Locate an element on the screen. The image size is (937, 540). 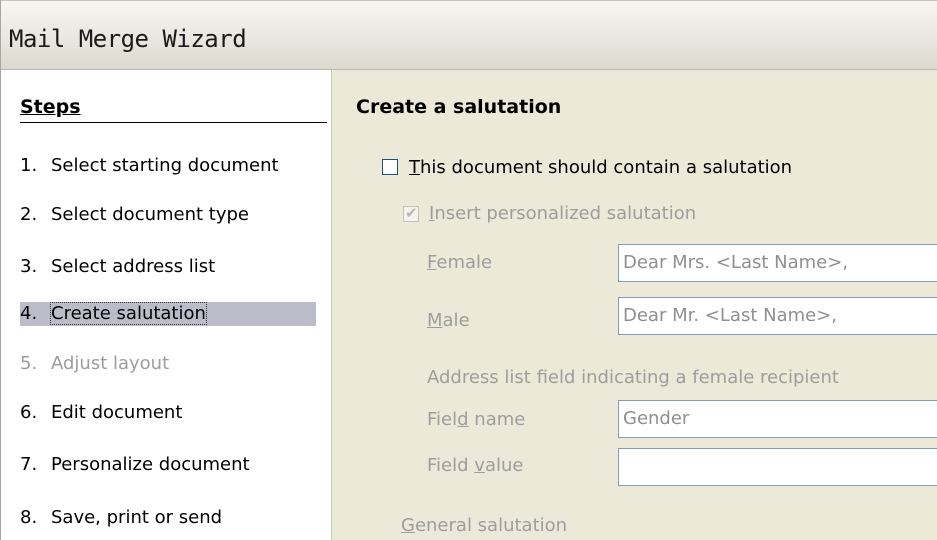
step-number: 3. is located at coordinates (29, 266).